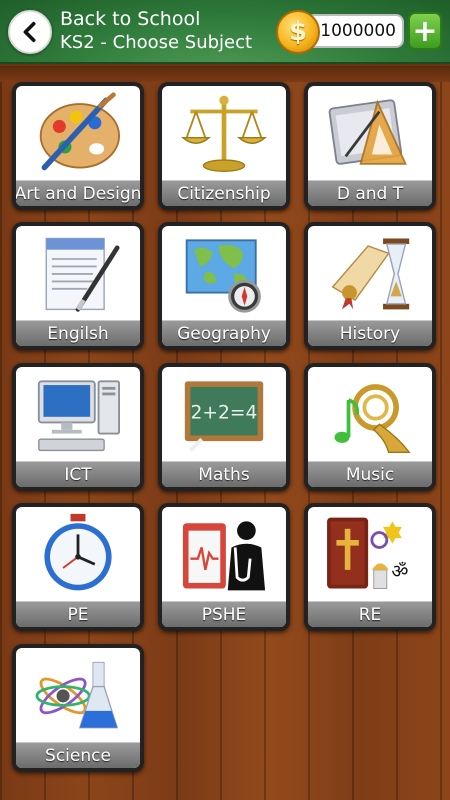  I want to click on coin-counter: 1000000, so click(355, 31).